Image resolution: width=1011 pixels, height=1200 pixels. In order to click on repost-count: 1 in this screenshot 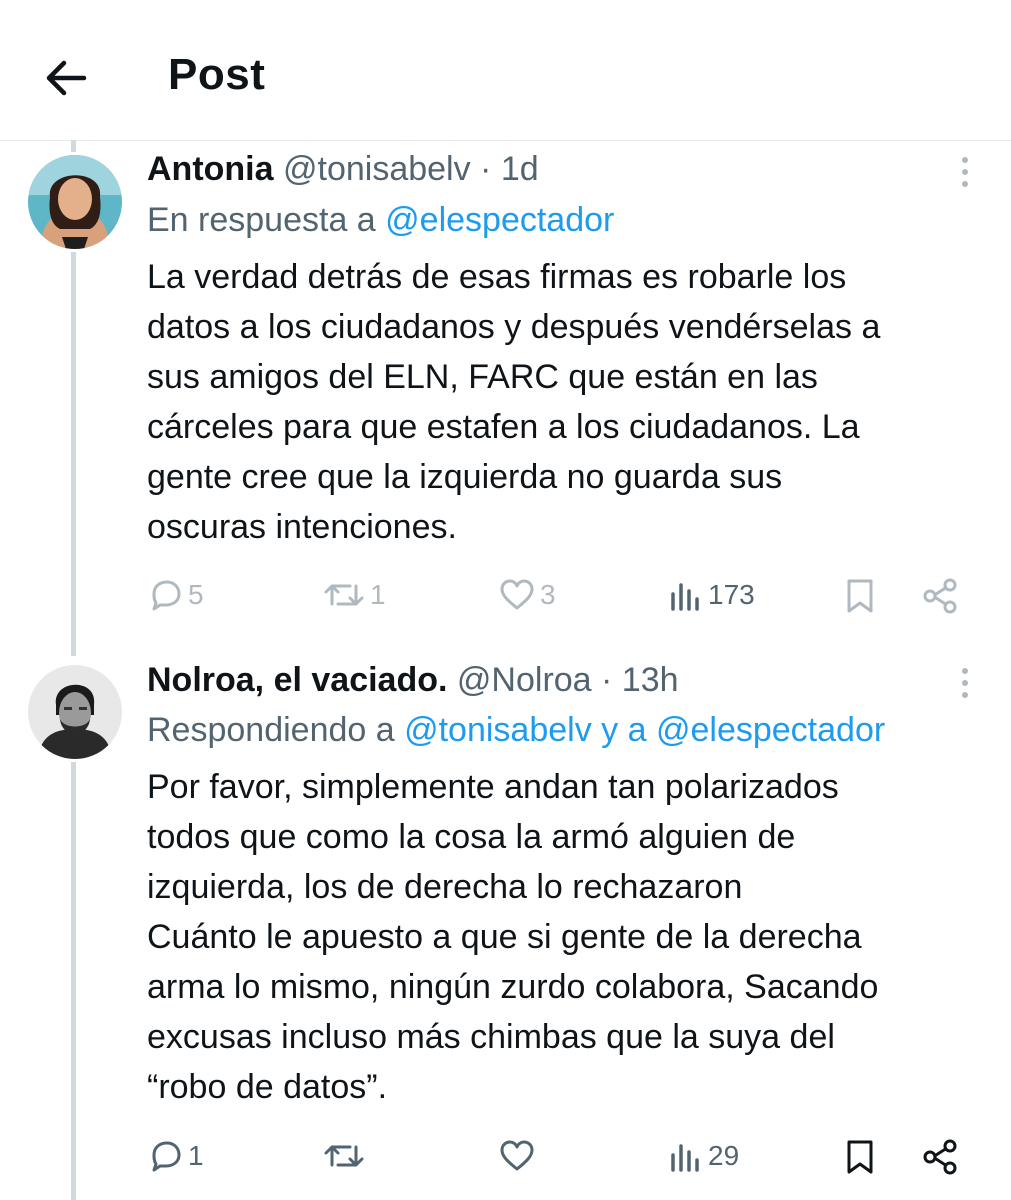, I will do `click(378, 594)`.